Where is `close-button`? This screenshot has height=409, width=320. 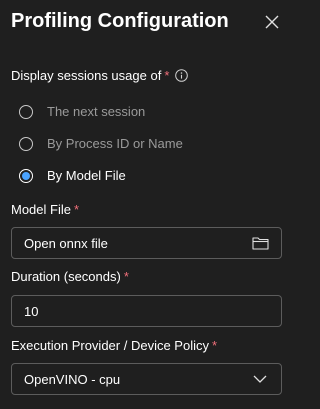
close-button is located at coordinates (272, 22).